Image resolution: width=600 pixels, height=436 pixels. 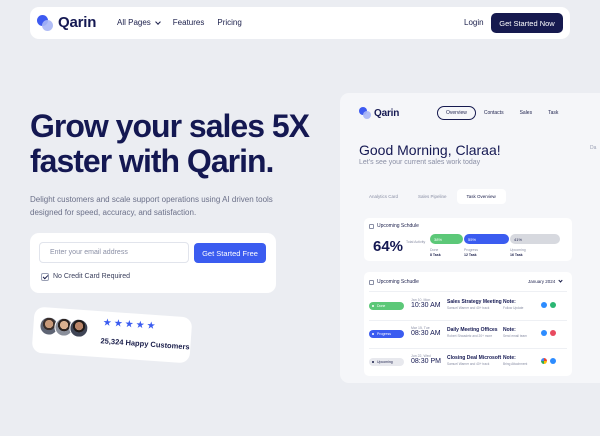 I want to click on status-badge: Done, so click(x=386, y=306).